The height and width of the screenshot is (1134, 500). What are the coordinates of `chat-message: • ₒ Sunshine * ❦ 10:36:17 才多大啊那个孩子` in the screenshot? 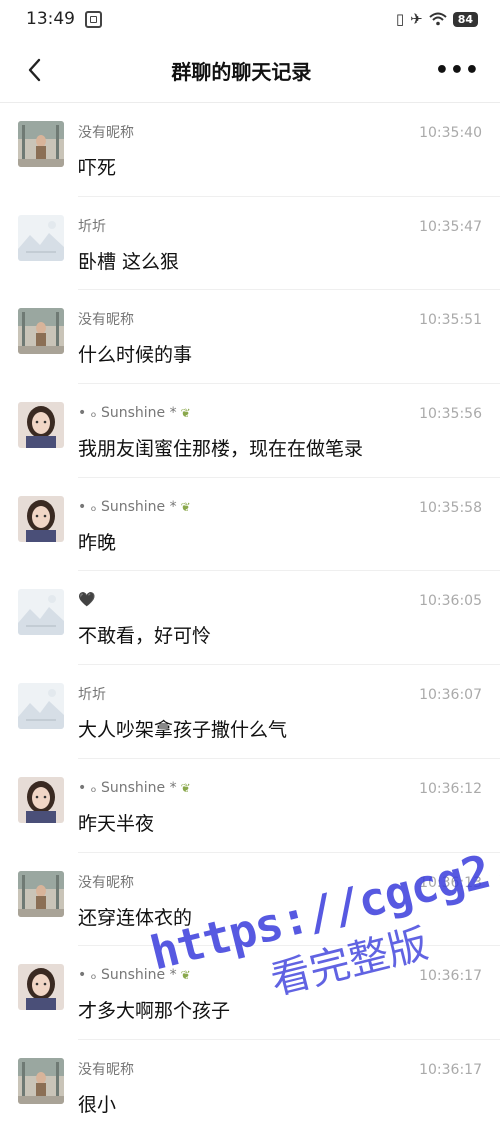 It's located at (250, 993).